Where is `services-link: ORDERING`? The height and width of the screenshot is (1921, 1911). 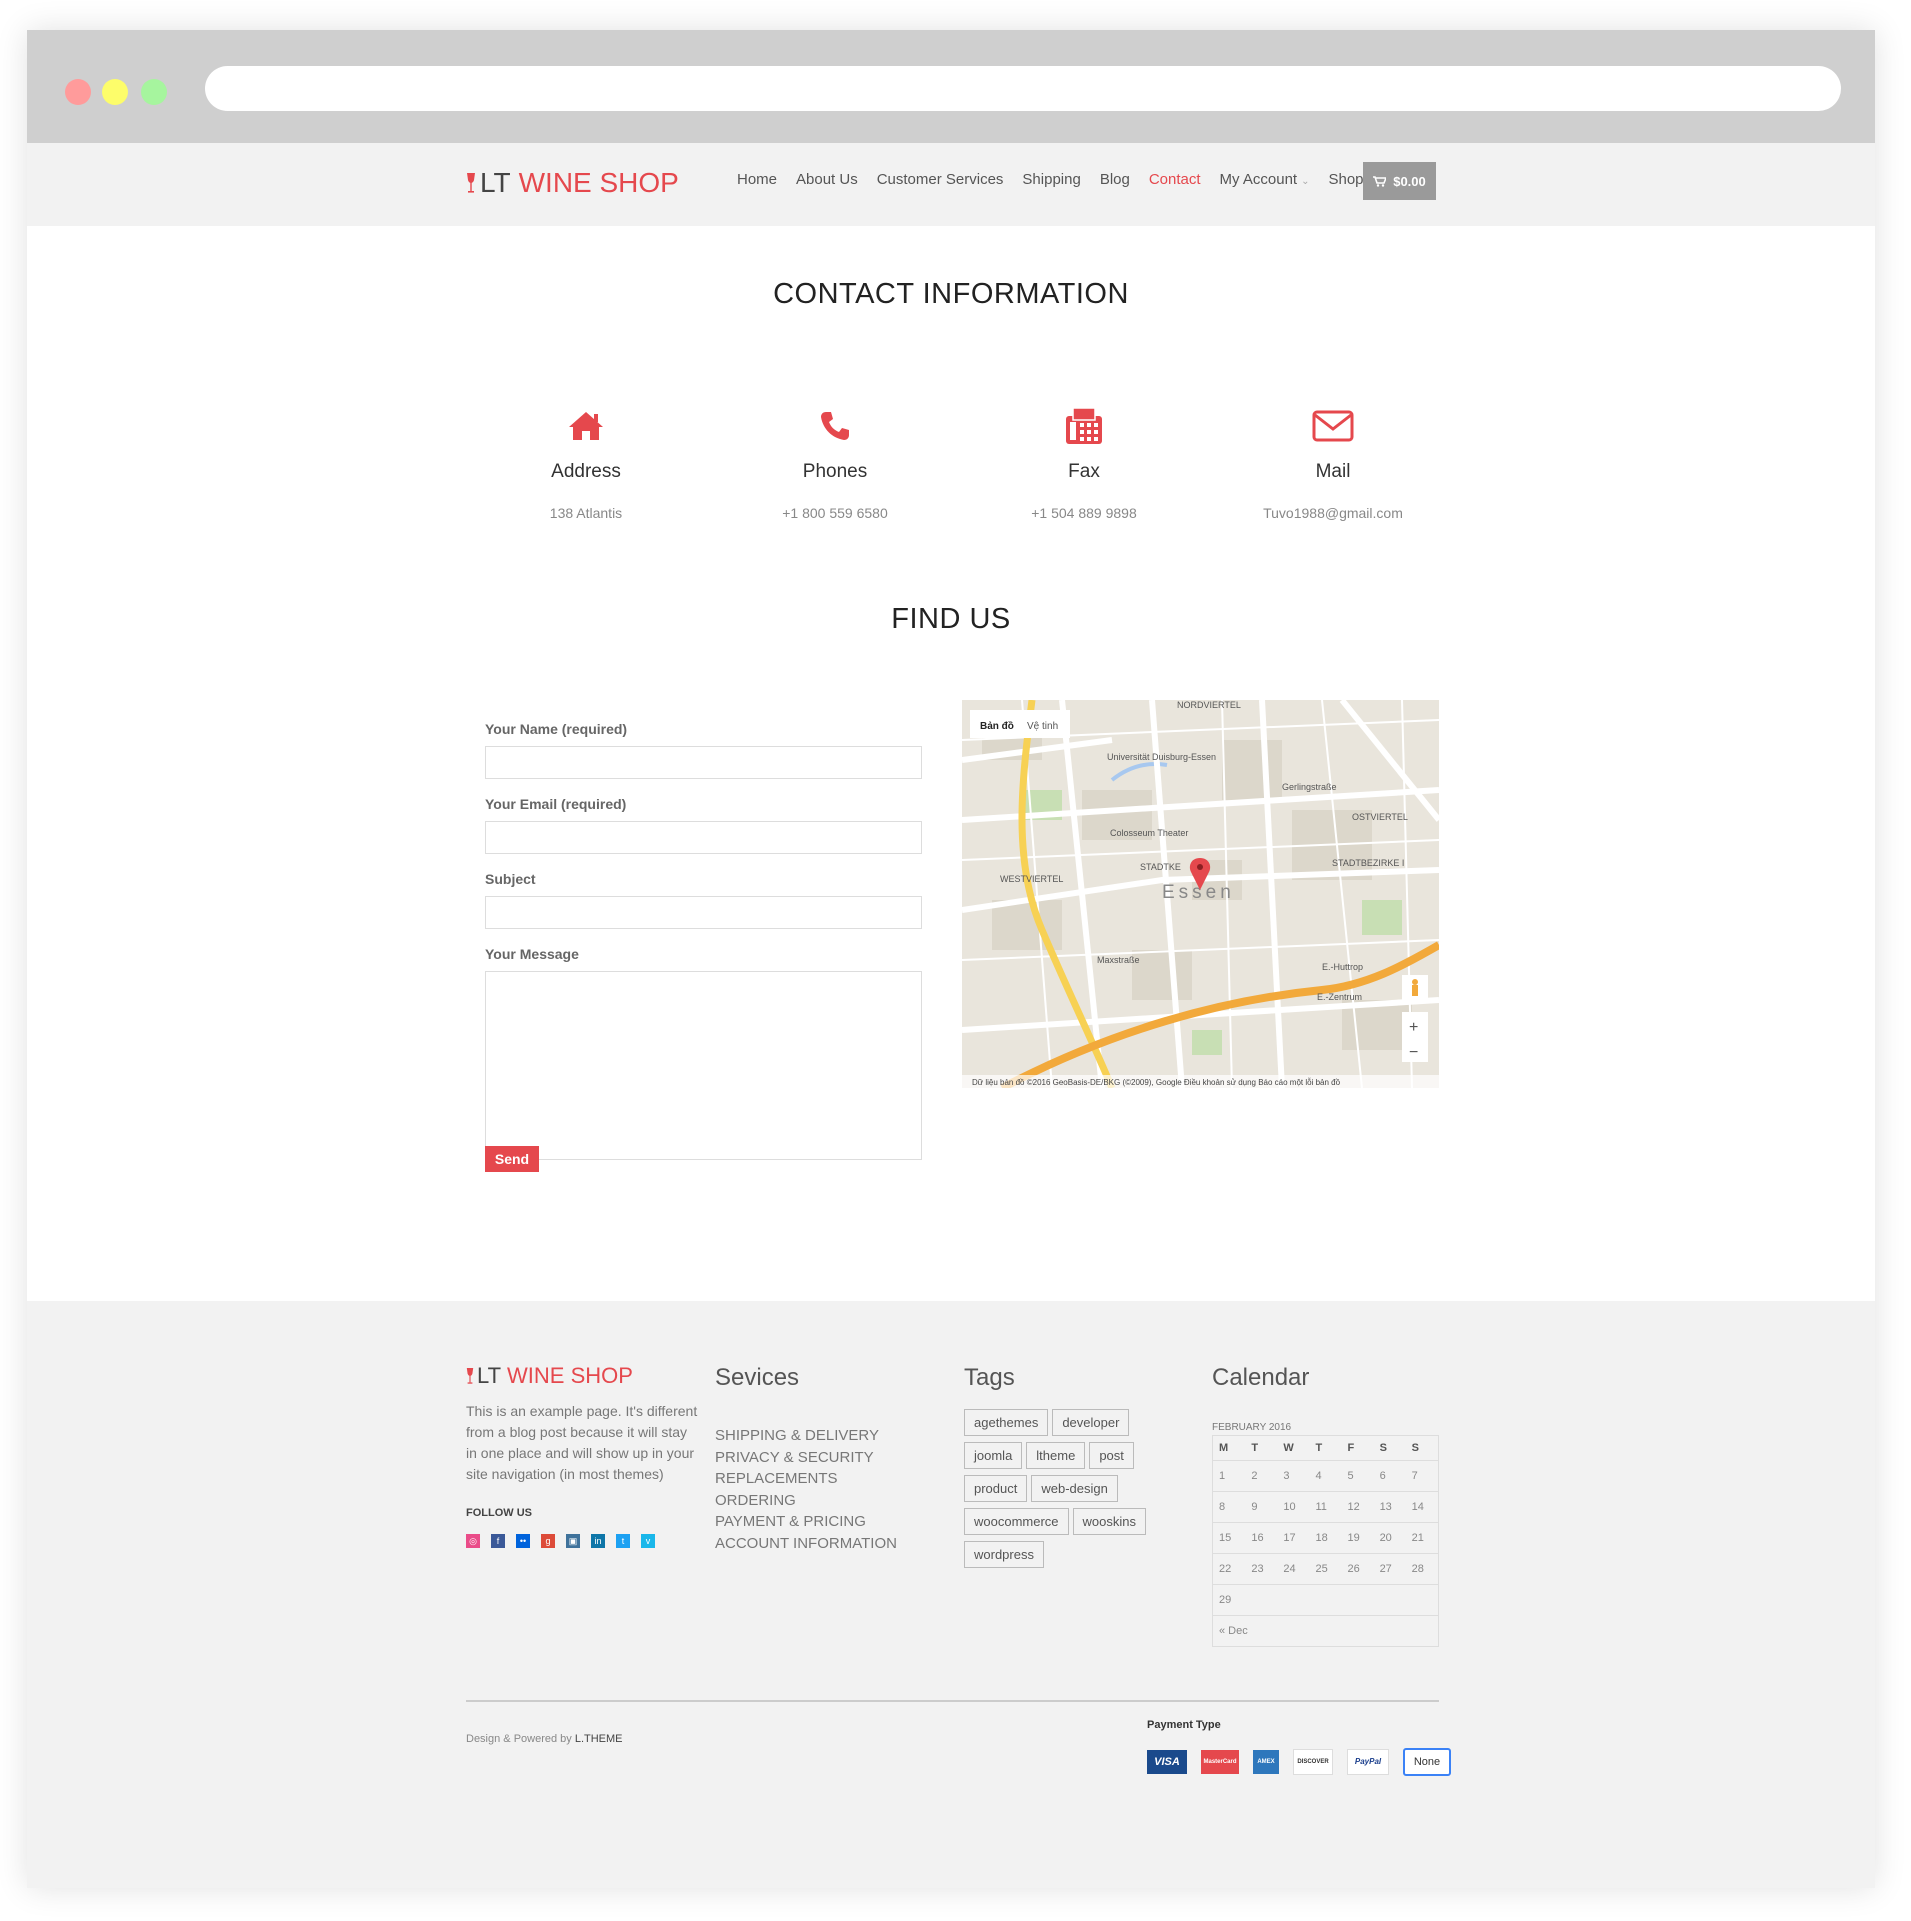 services-link: ORDERING is located at coordinates (806, 1501).